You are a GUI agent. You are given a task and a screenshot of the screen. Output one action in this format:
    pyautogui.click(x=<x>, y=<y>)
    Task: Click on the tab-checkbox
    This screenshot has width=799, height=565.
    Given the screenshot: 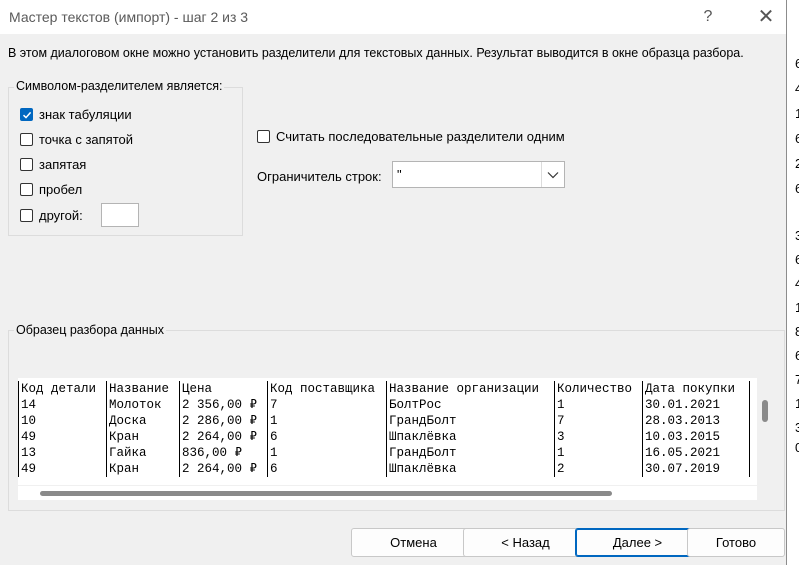 What is the action you would take?
    pyautogui.click(x=26, y=114)
    